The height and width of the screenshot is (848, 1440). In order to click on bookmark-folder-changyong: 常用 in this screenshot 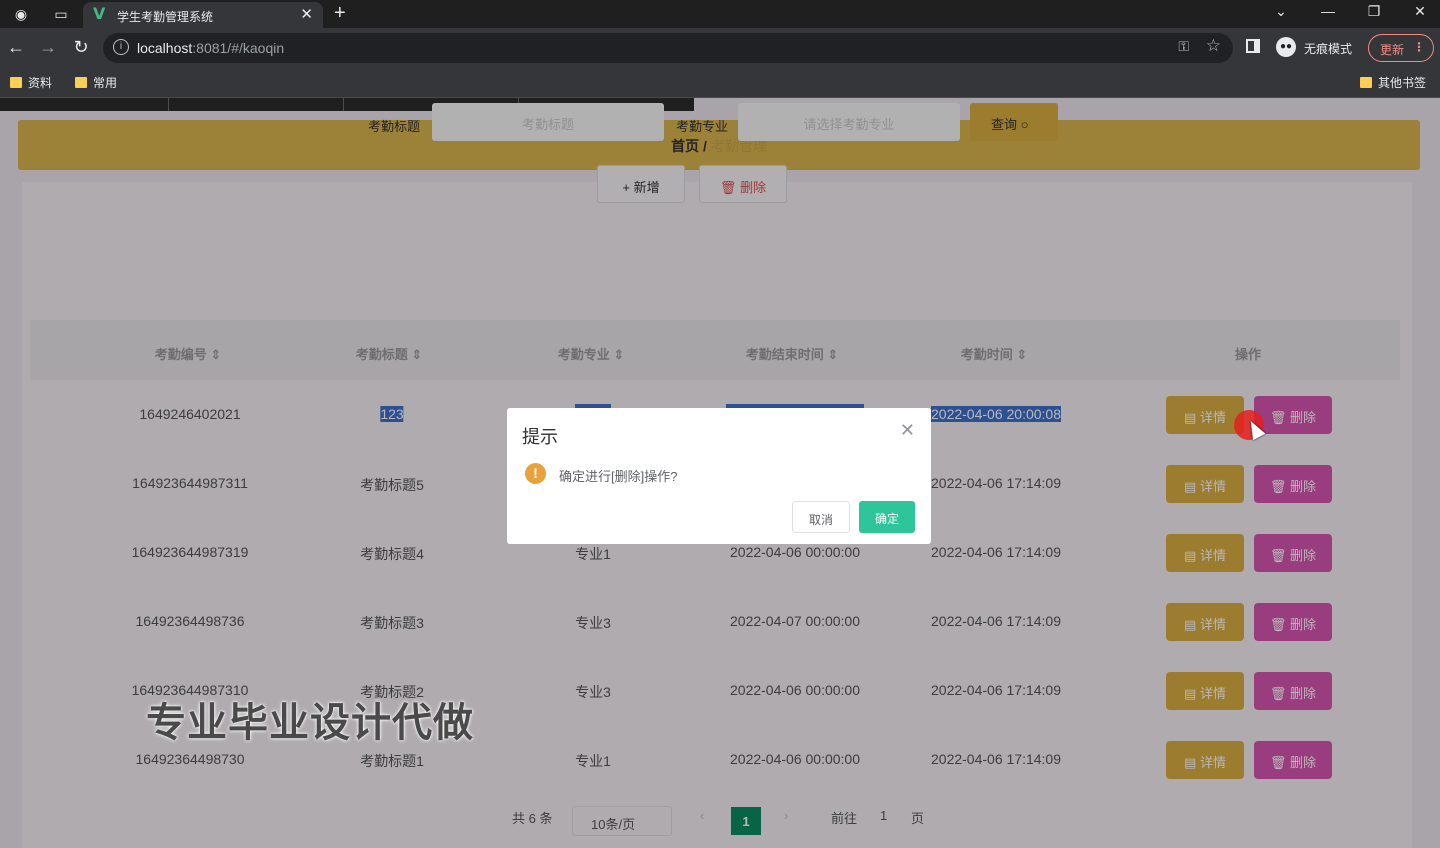, I will do `click(96, 82)`.